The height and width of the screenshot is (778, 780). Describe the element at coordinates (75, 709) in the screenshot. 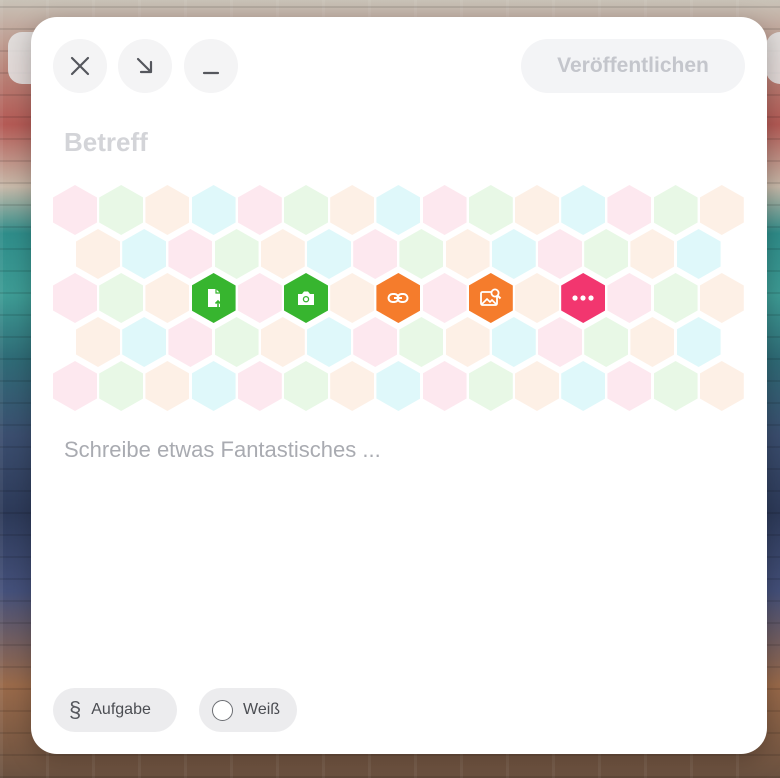

I see `section-sign-icon: §` at that location.